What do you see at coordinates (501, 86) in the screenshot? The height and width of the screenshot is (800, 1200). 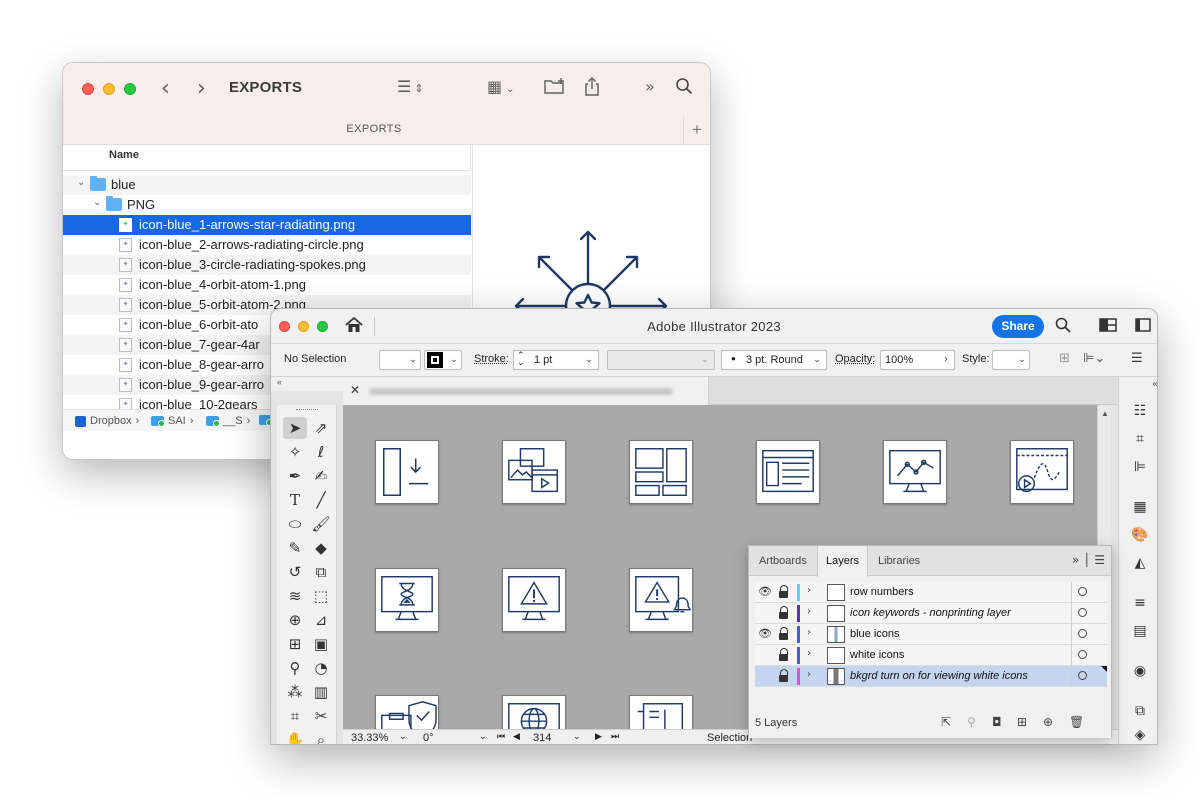 I see `group-view-icon: ▦ ⌄` at bounding box center [501, 86].